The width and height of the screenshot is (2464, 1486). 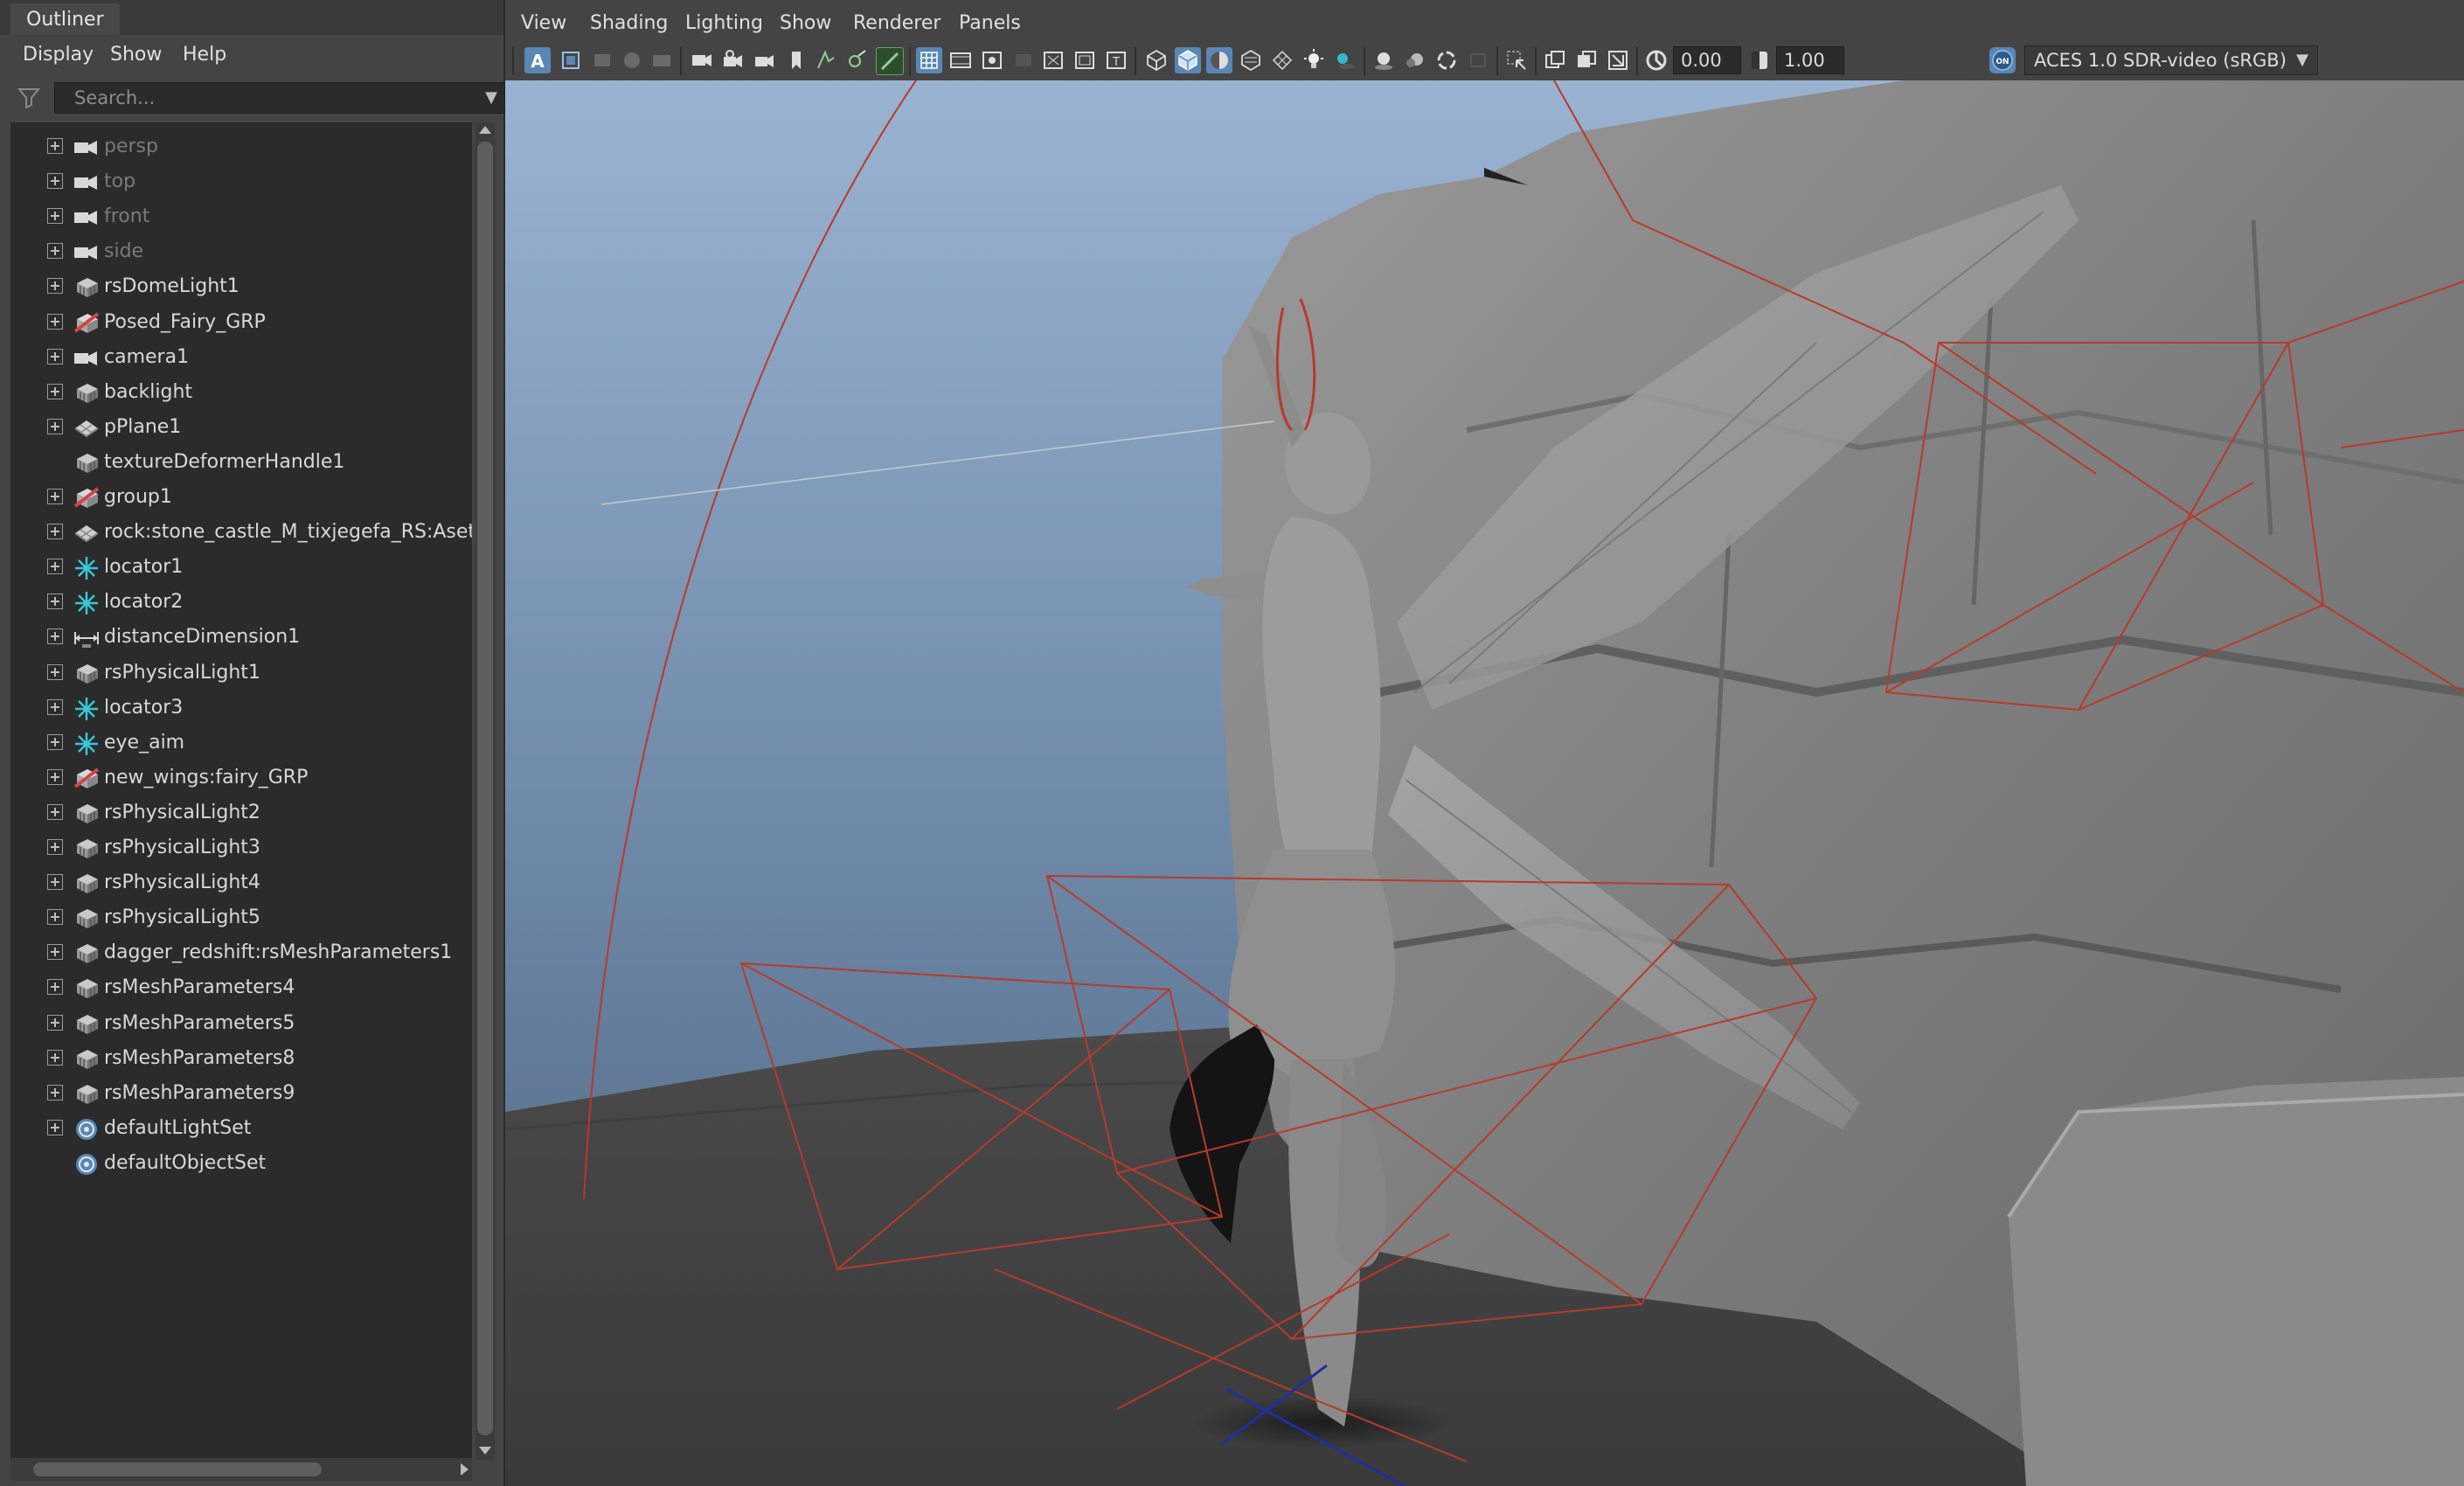 I want to click on color-space-select: ACES 1.0 SDR-video (sRGB) ▼, so click(x=2171, y=60).